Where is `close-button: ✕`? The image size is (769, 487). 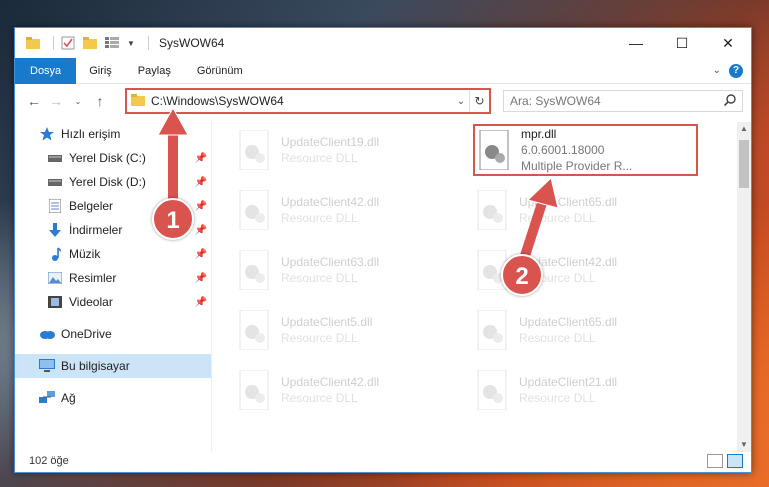
close-button: ✕ is located at coordinates (728, 43).